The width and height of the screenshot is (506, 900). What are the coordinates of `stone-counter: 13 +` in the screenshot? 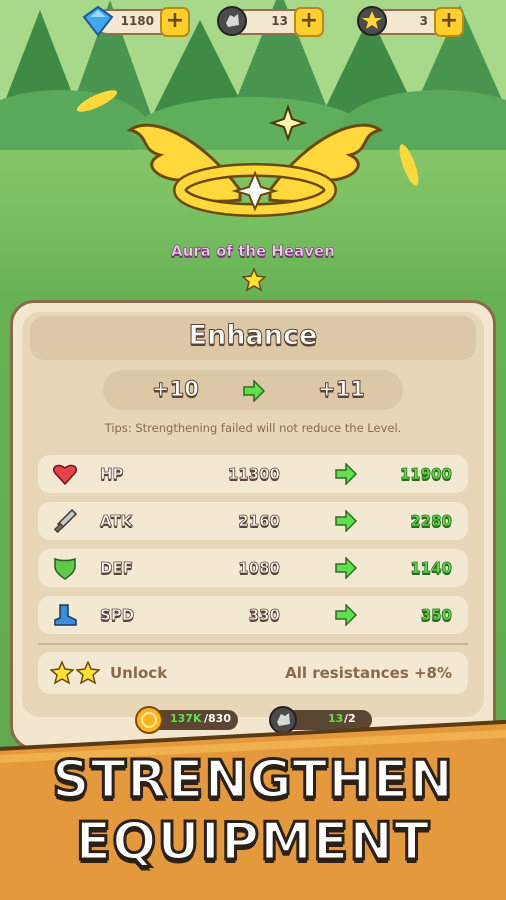 It's located at (270, 21).